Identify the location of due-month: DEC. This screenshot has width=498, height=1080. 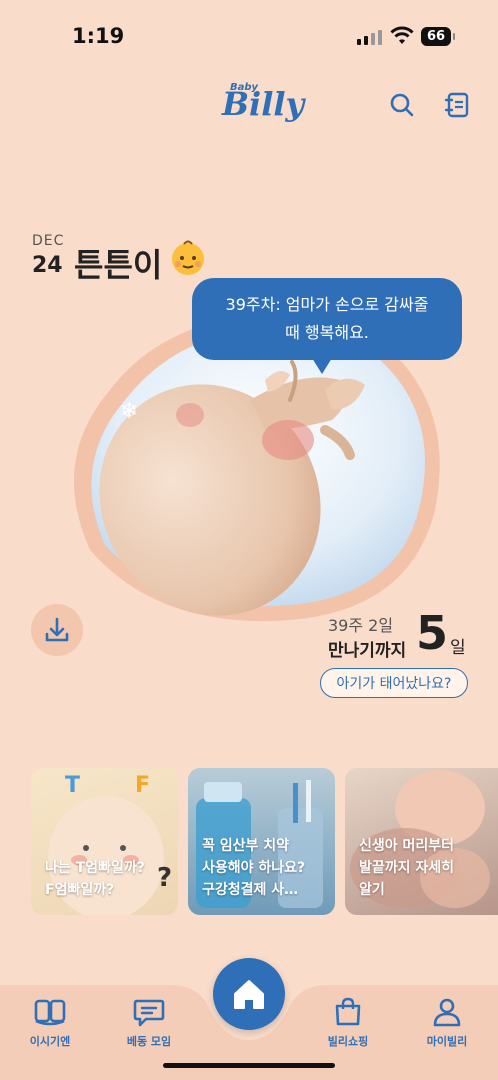
(48, 241).